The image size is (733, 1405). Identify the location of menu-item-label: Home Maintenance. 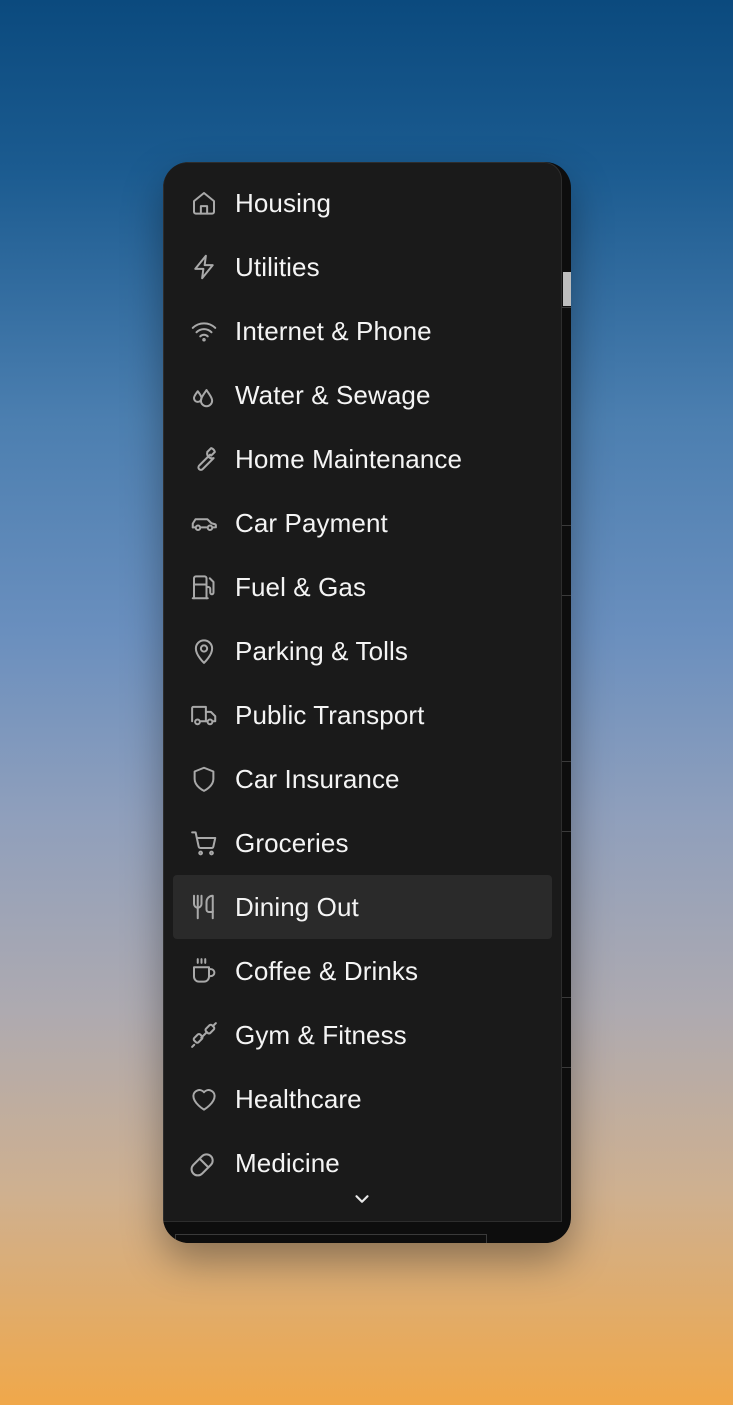
(349, 458).